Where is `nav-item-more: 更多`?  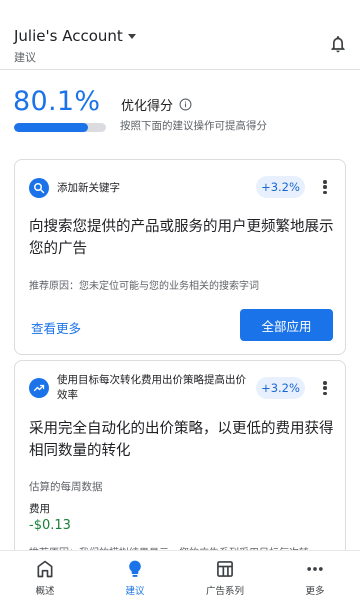 nav-item-more: 更多 is located at coordinates (315, 575).